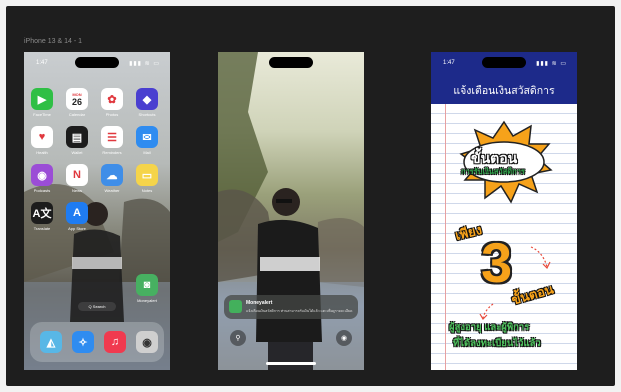  What do you see at coordinates (112, 99) in the screenshot?
I see `photos-icon: ✿` at bounding box center [112, 99].